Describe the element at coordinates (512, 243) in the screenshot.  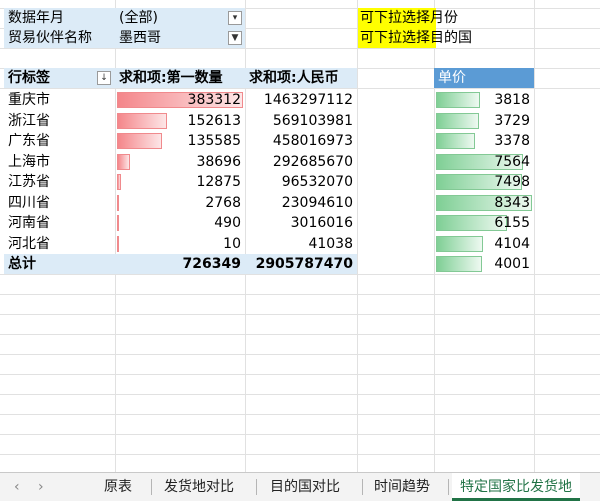
I see `price-cell: 4104` at that location.